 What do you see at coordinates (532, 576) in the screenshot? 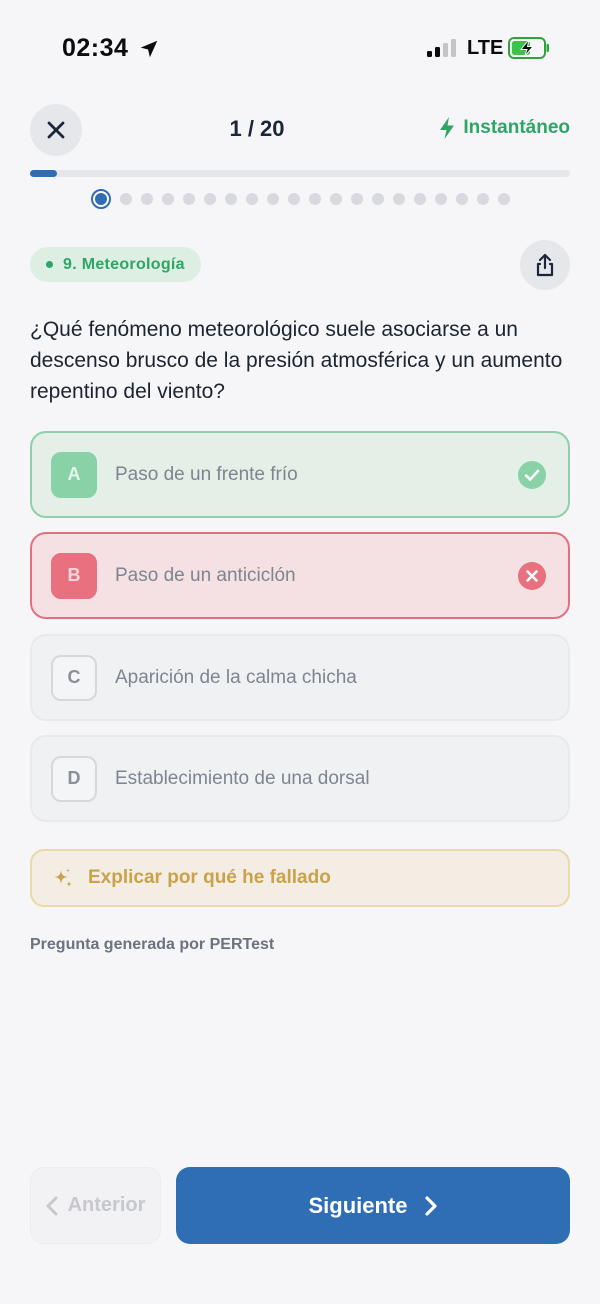
I see `x-circle-icon` at bounding box center [532, 576].